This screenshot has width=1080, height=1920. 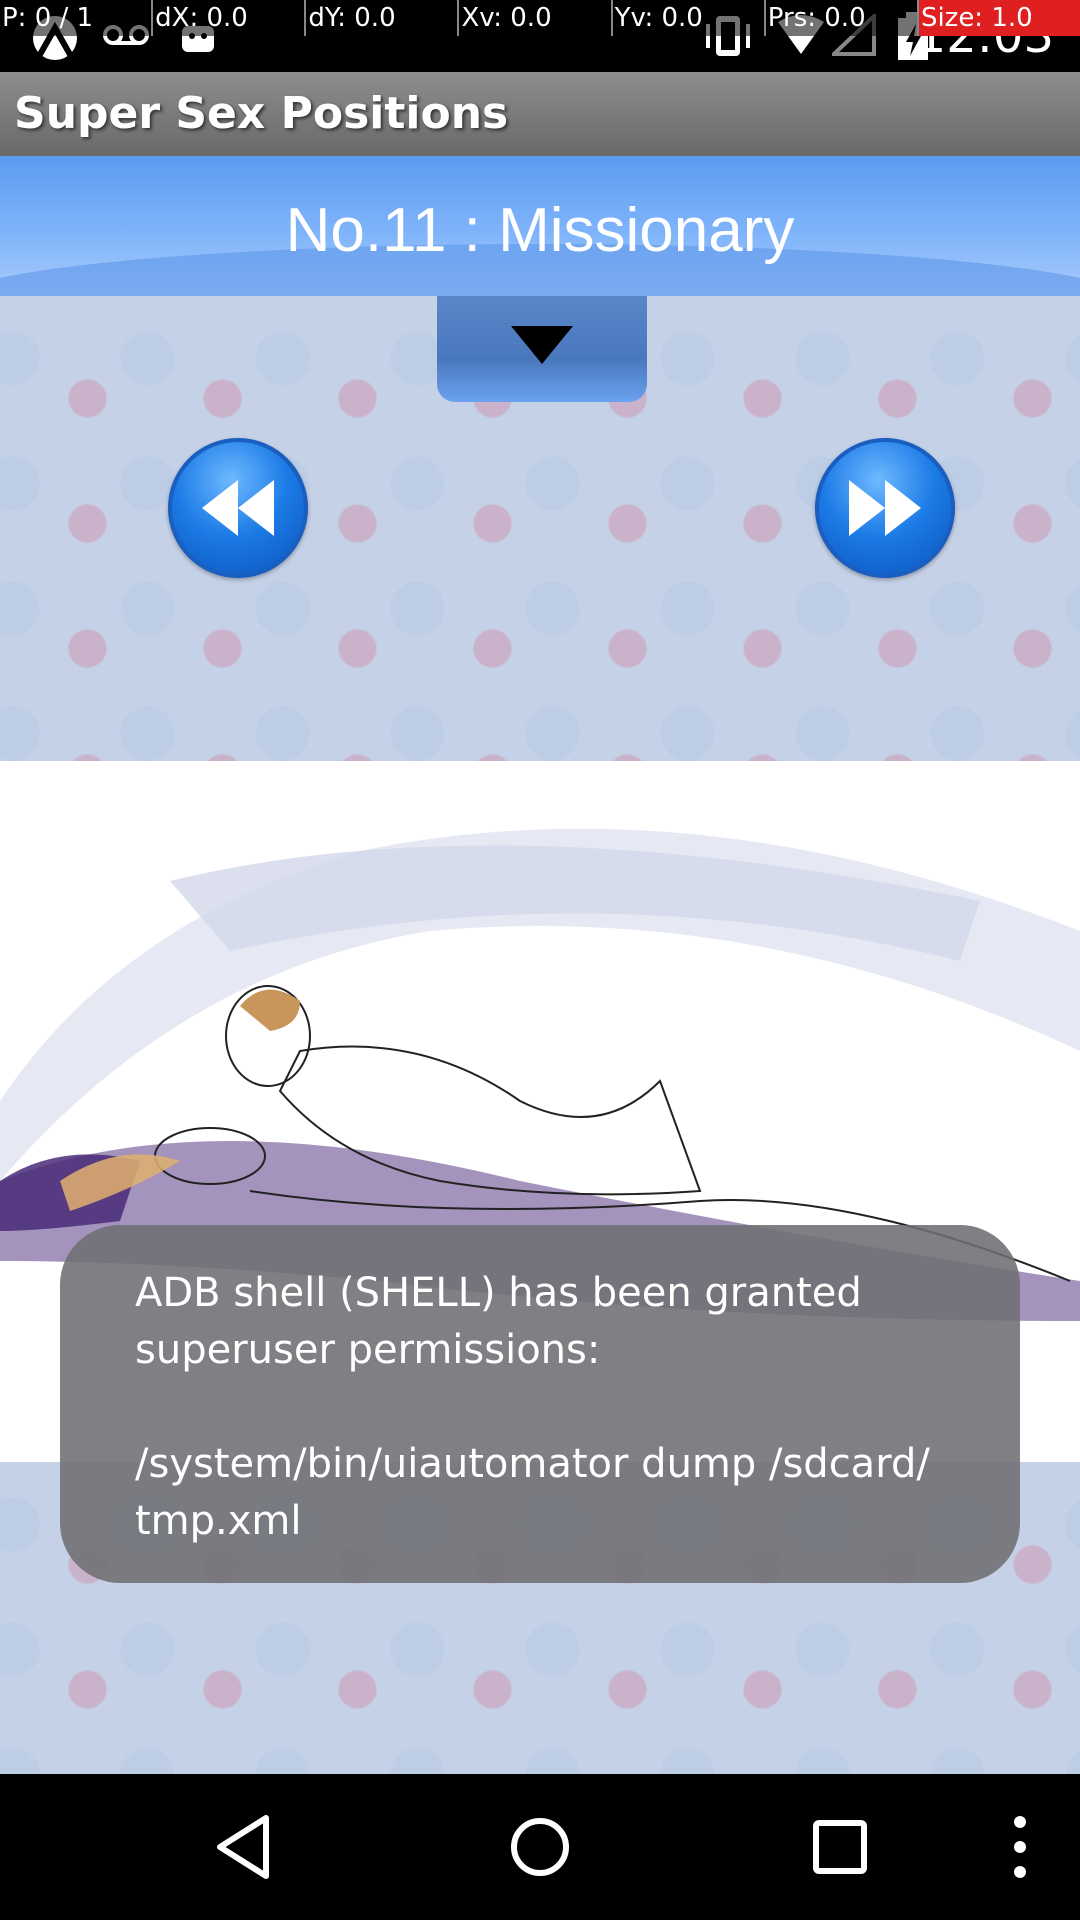 I want to click on position-banner: No.11 : Missionary, so click(x=540, y=226).